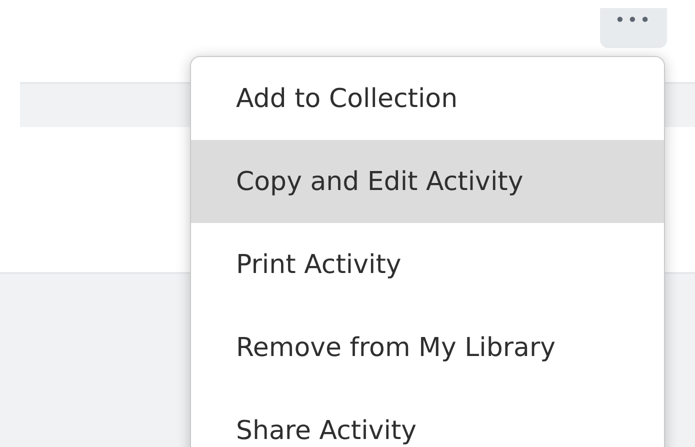 This screenshot has width=695, height=447. I want to click on menu-item: Remove from My Library, so click(427, 347).